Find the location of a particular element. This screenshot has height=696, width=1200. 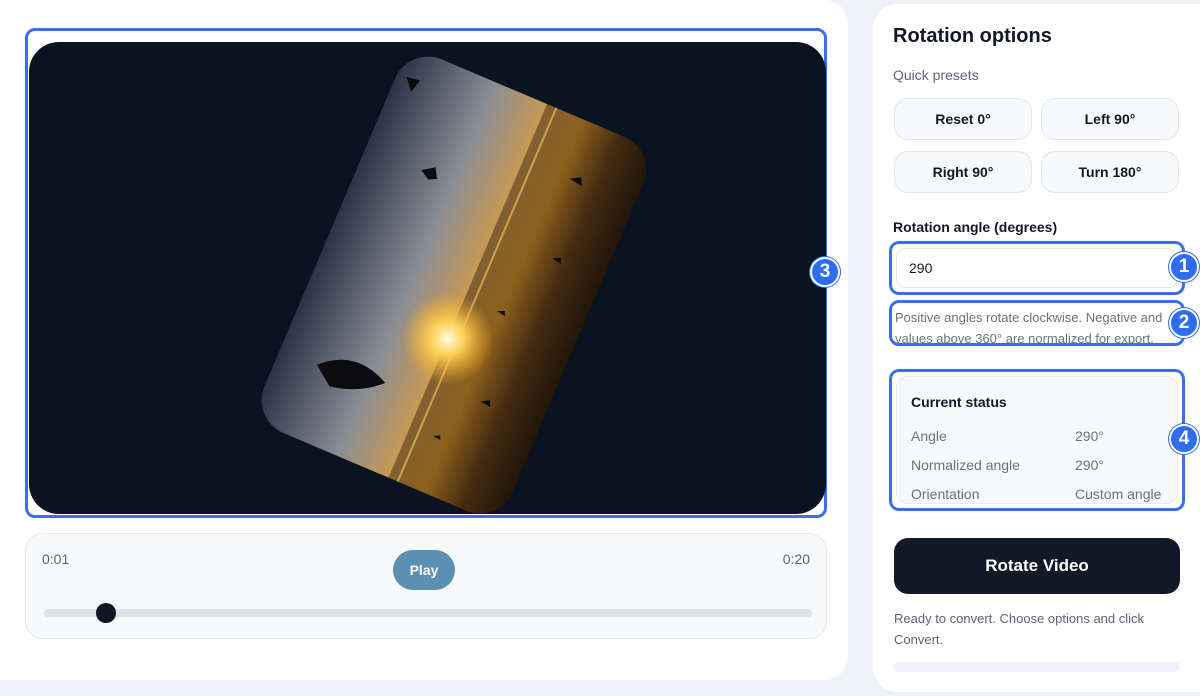

preset-right-button: Right 90° is located at coordinates (963, 172).